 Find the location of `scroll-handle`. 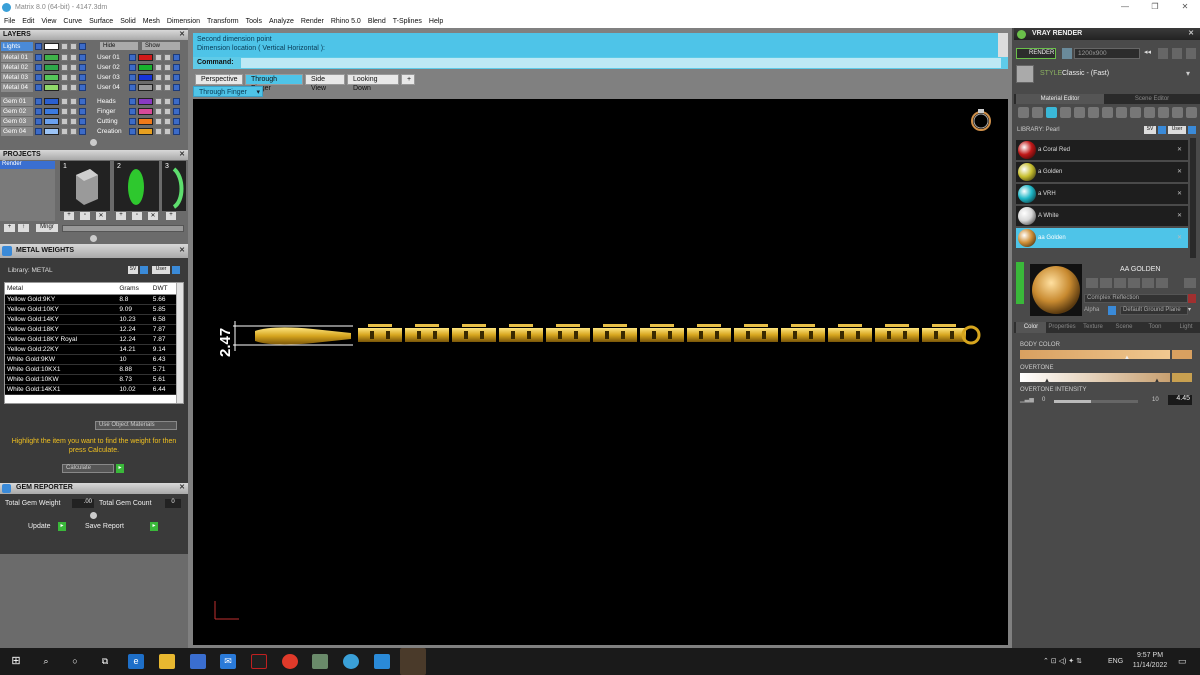

scroll-handle is located at coordinates (93, 515).